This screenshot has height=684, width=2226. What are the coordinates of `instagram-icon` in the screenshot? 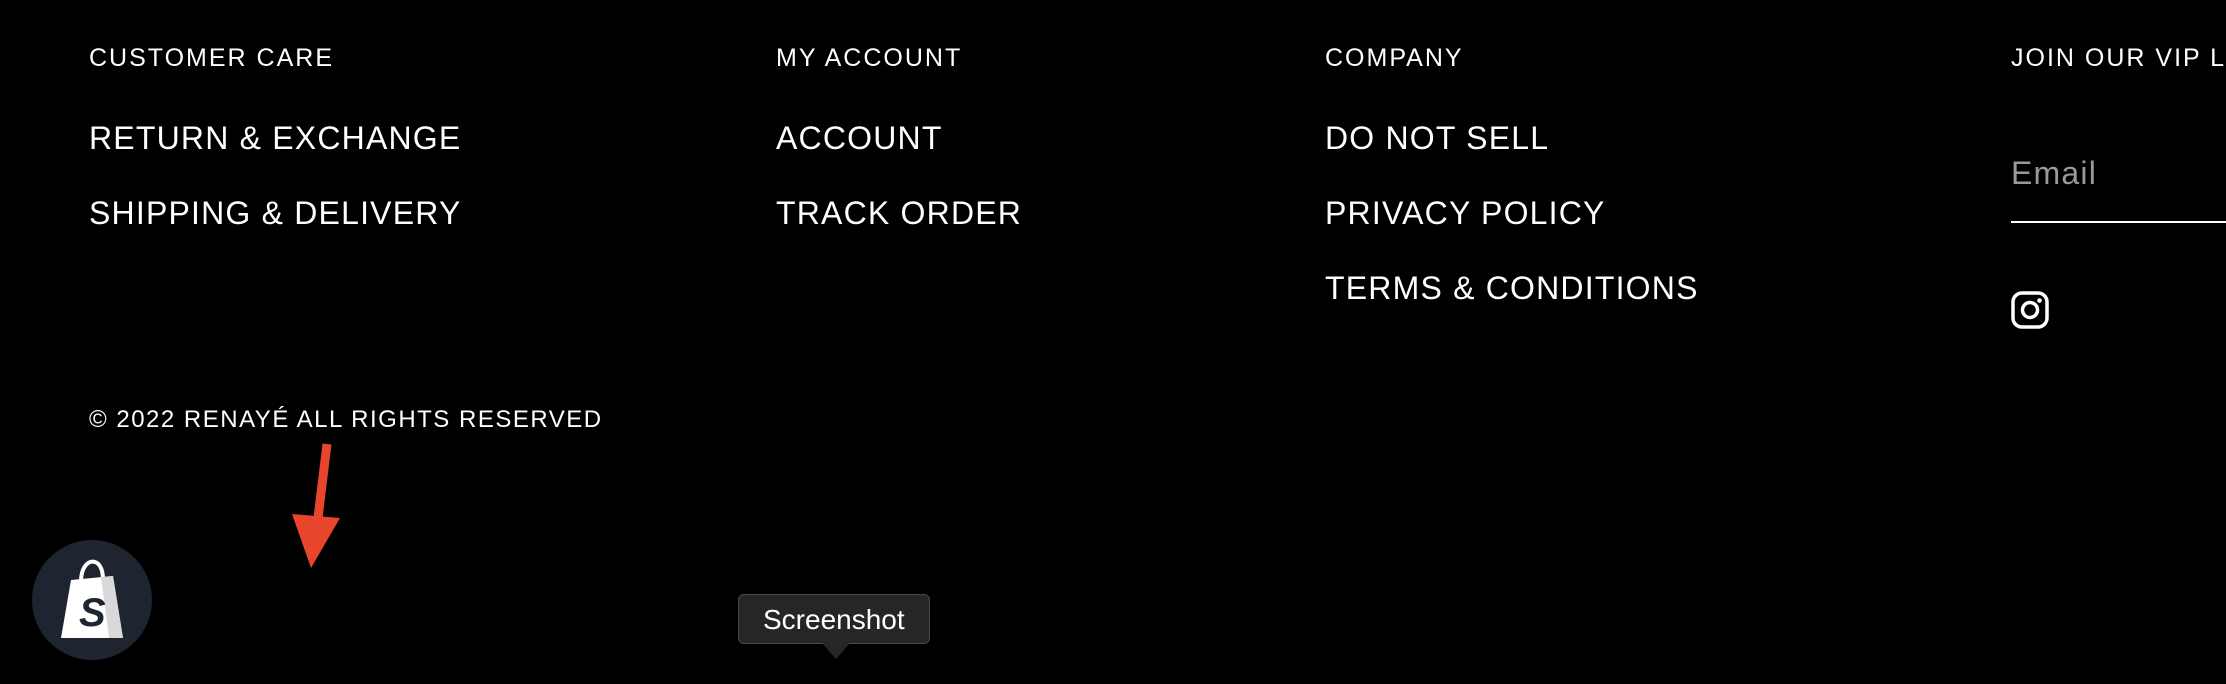 It's located at (2030, 310).